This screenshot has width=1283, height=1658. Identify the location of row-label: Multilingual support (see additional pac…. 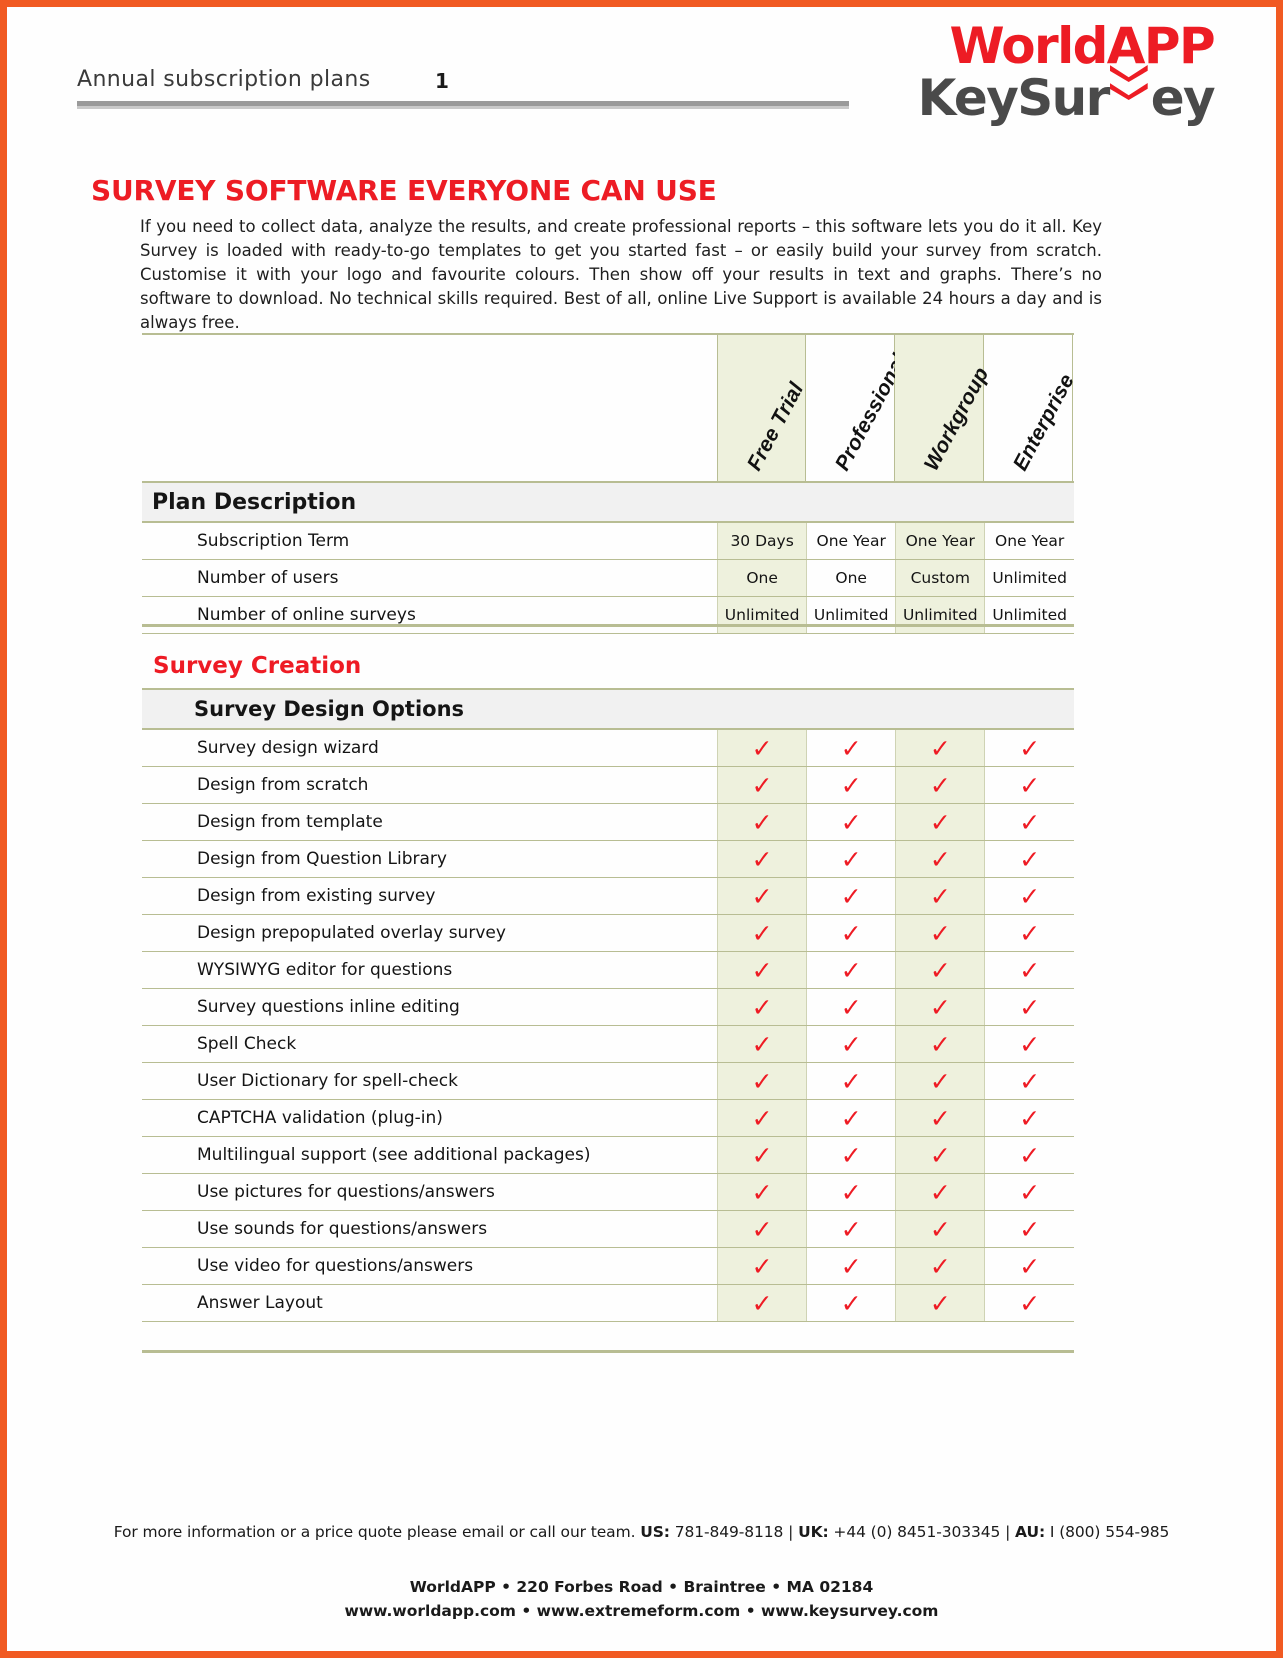
(430, 1155).